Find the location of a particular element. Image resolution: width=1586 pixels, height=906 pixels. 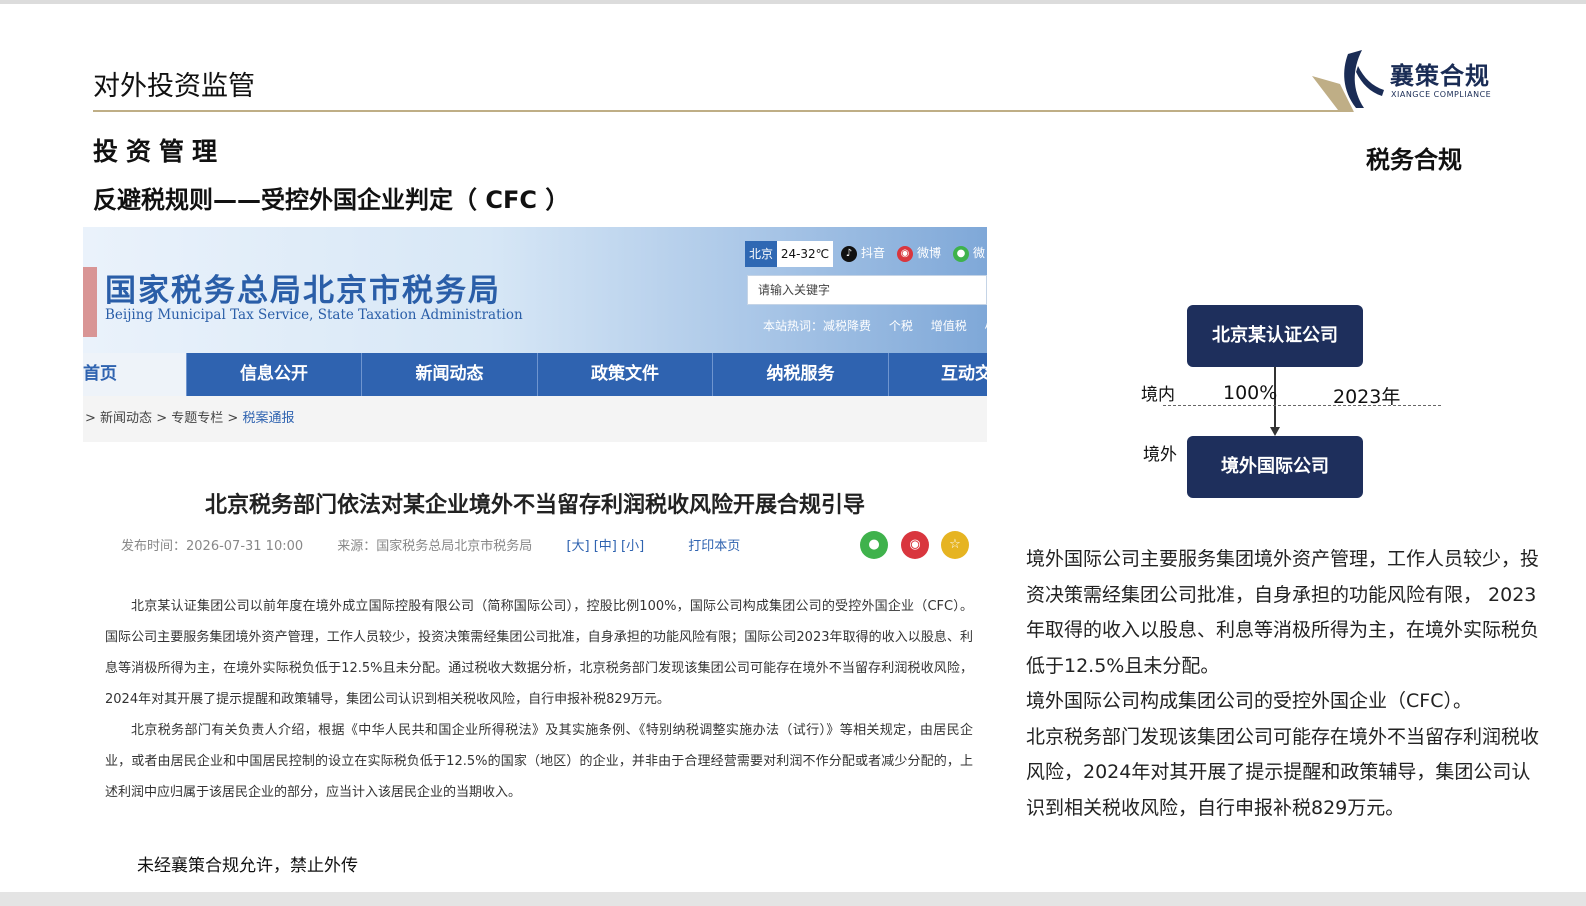

bottom-border is located at coordinates (793, 899).